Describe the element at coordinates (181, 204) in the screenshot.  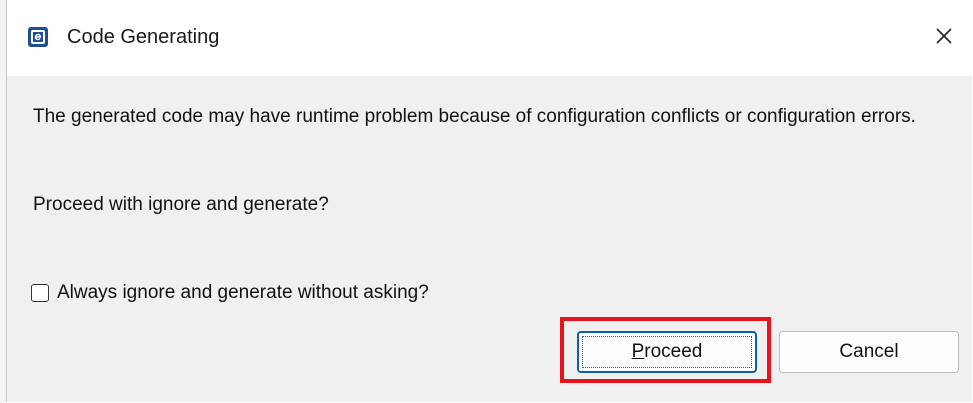
I see `proceed-question: Proceed with ignore and generate?` at that location.